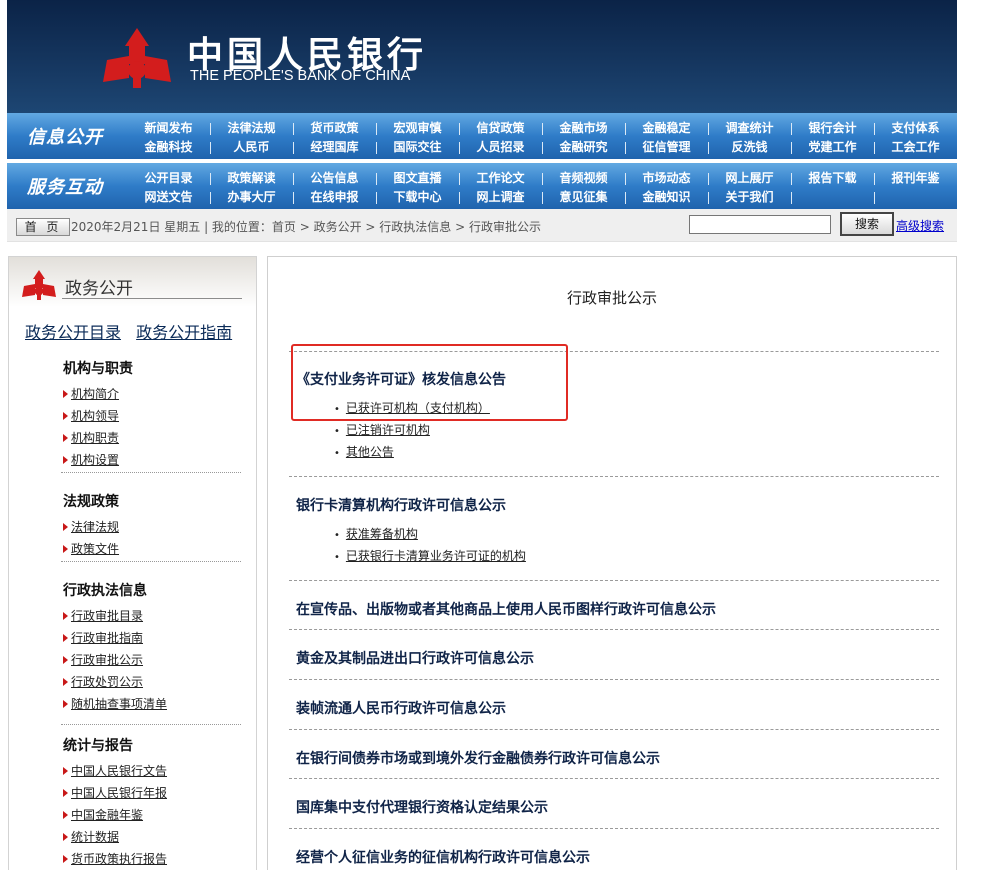 The height and width of the screenshot is (870, 1001). I want to click on nav-item: 报刊年鉴, so click(915, 178).